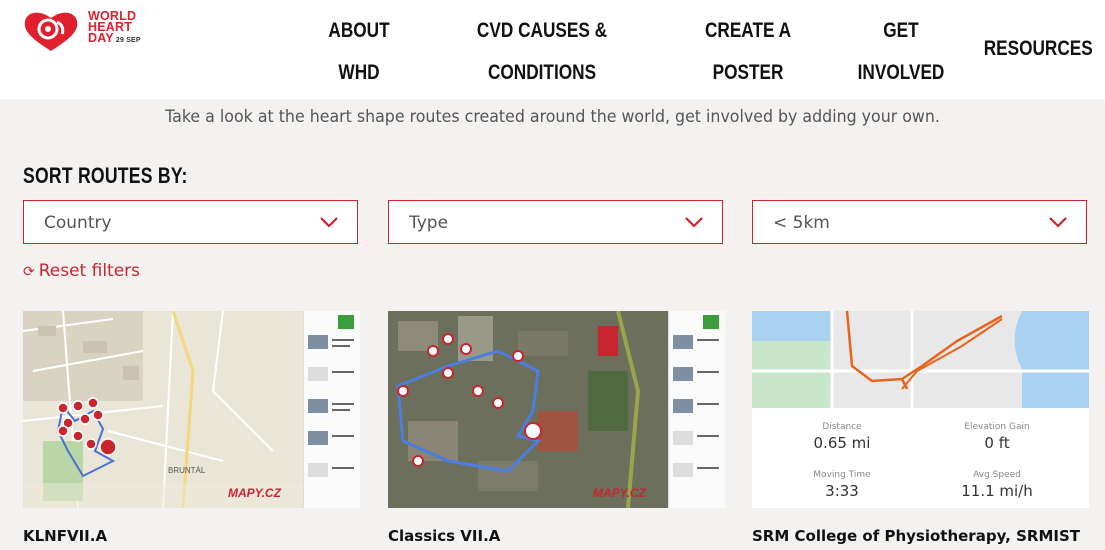 The image size is (1105, 550). I want to click on sort-routes-heading: SORT ROUTES BY:, so click(105, 175).